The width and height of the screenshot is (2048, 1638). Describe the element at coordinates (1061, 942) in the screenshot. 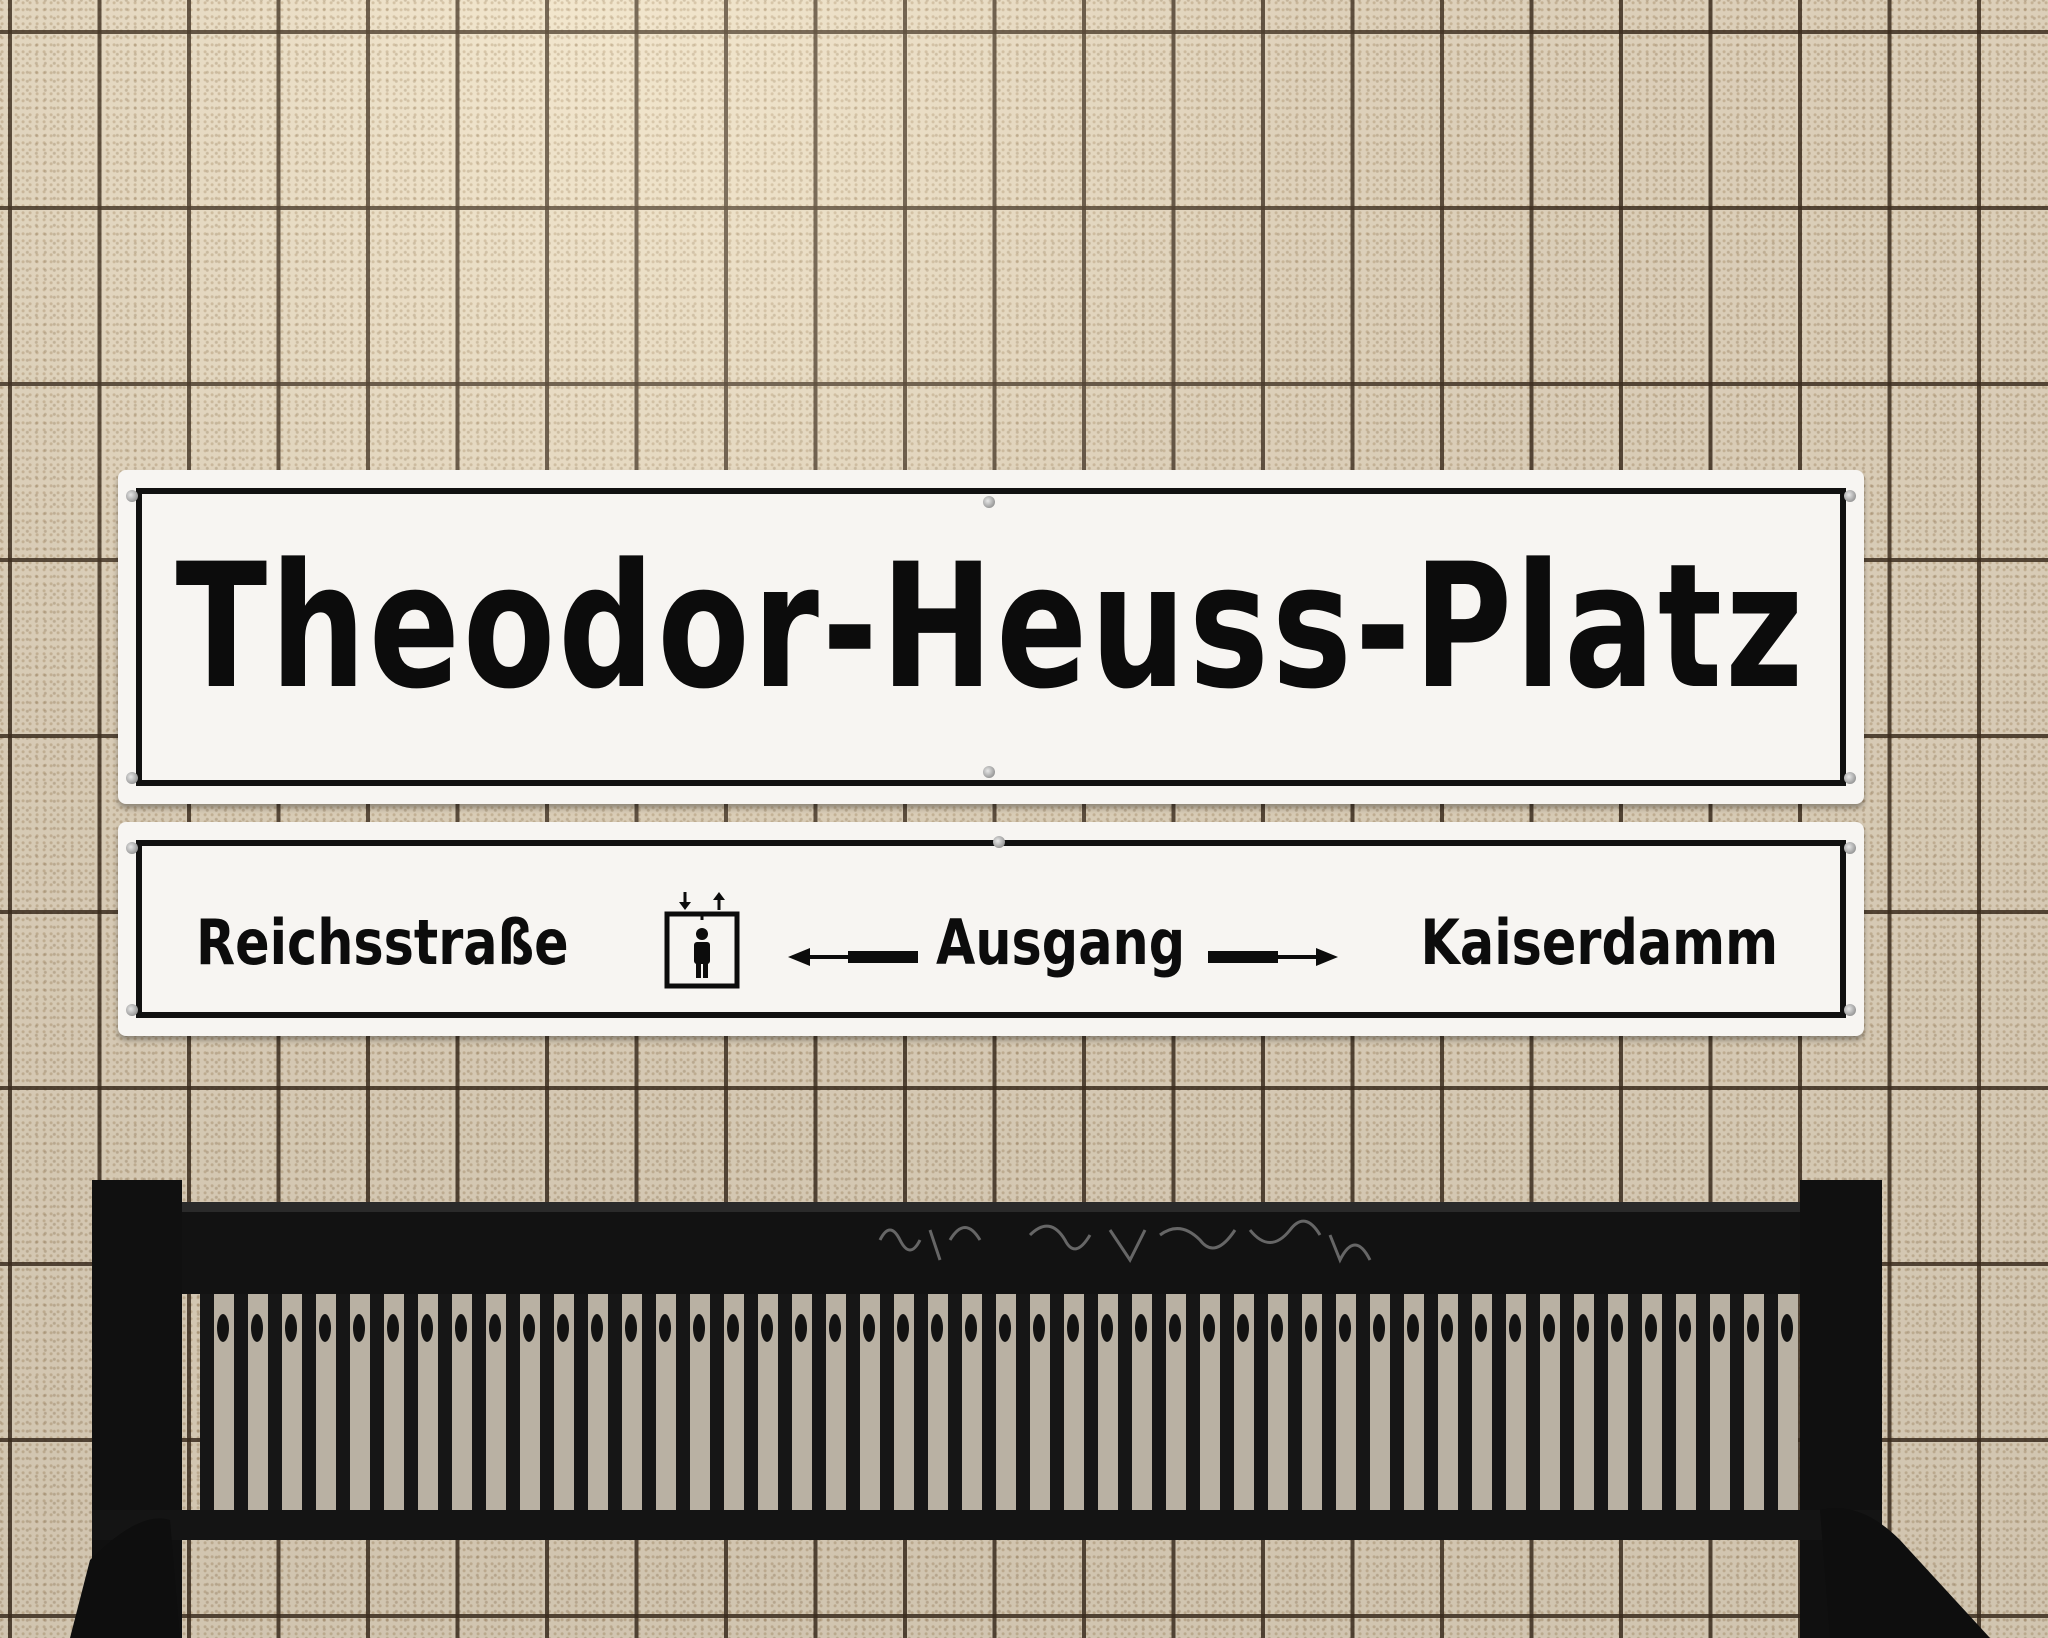

I see `exit-label: Ausgang` at that location.